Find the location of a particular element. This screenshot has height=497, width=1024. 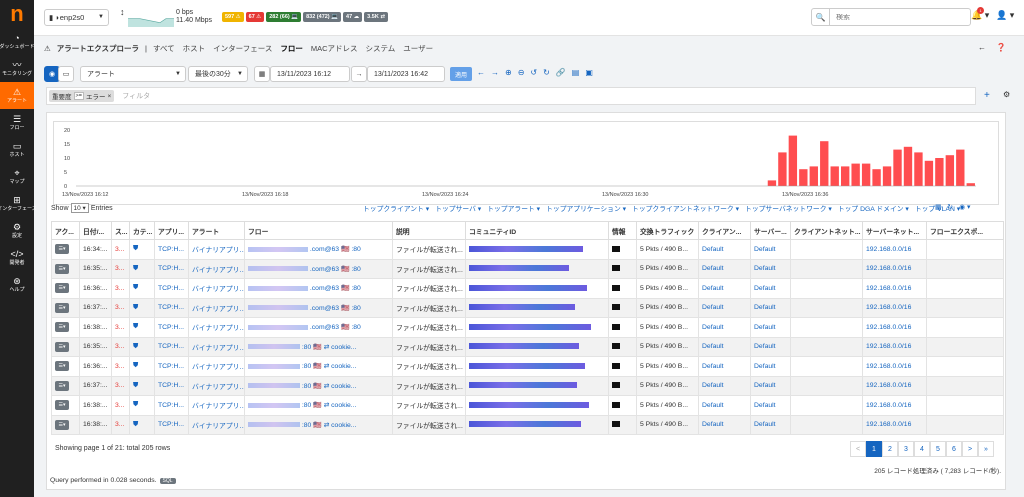

apply-button: 適用 is located at coordinates (461, 74).